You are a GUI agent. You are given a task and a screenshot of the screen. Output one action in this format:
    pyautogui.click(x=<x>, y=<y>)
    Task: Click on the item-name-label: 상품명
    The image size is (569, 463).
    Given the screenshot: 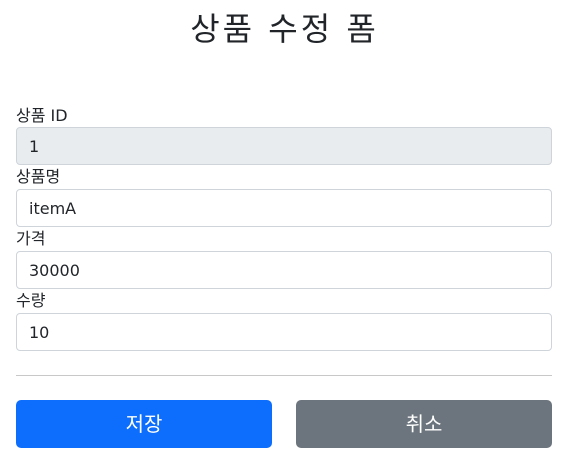 What is the action you would take?
    pyautogui.click(x=38, y=176)
    